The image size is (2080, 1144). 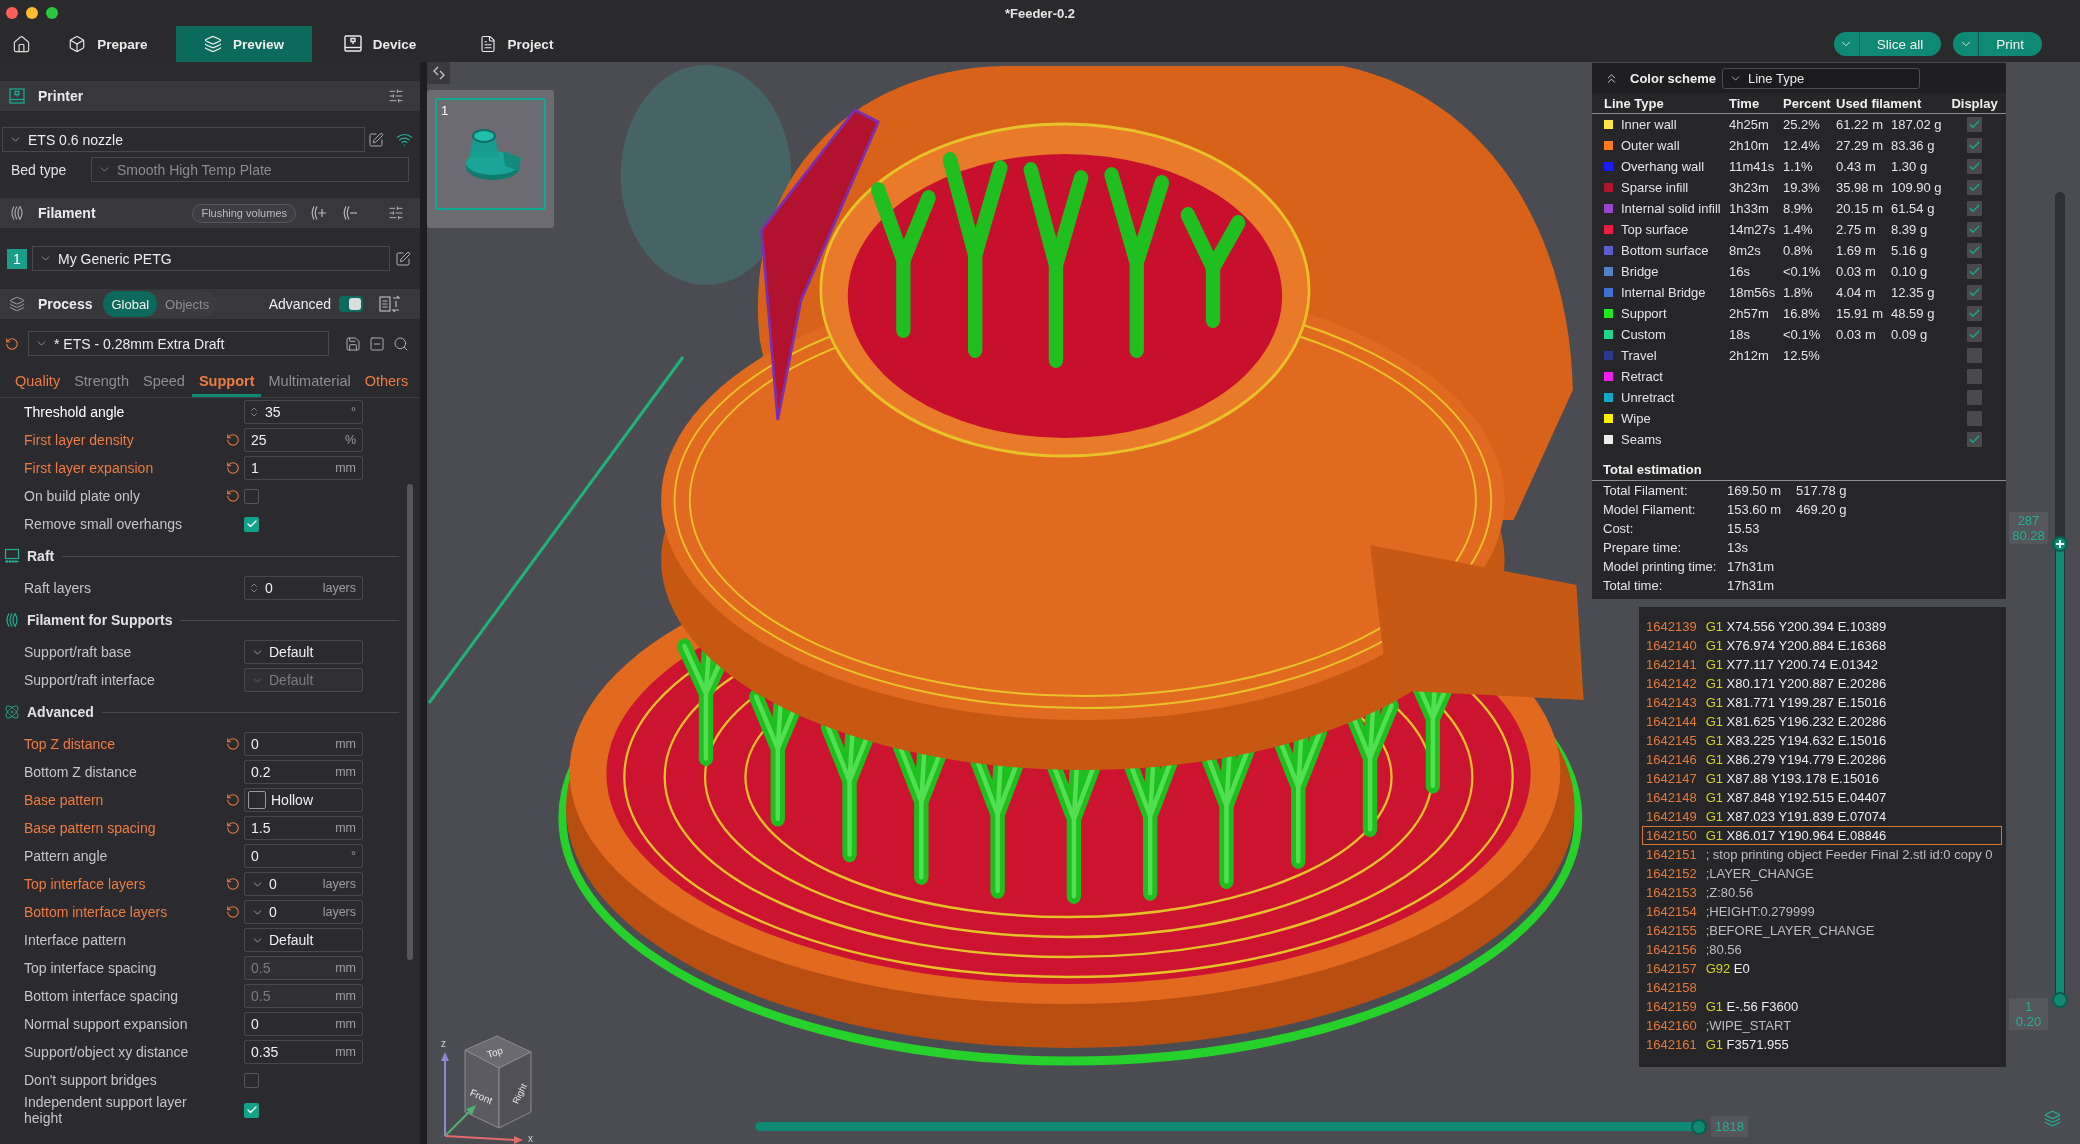 I want to click on gcode-line: 1642157 G92 E0, so click(x=1822, y=968).